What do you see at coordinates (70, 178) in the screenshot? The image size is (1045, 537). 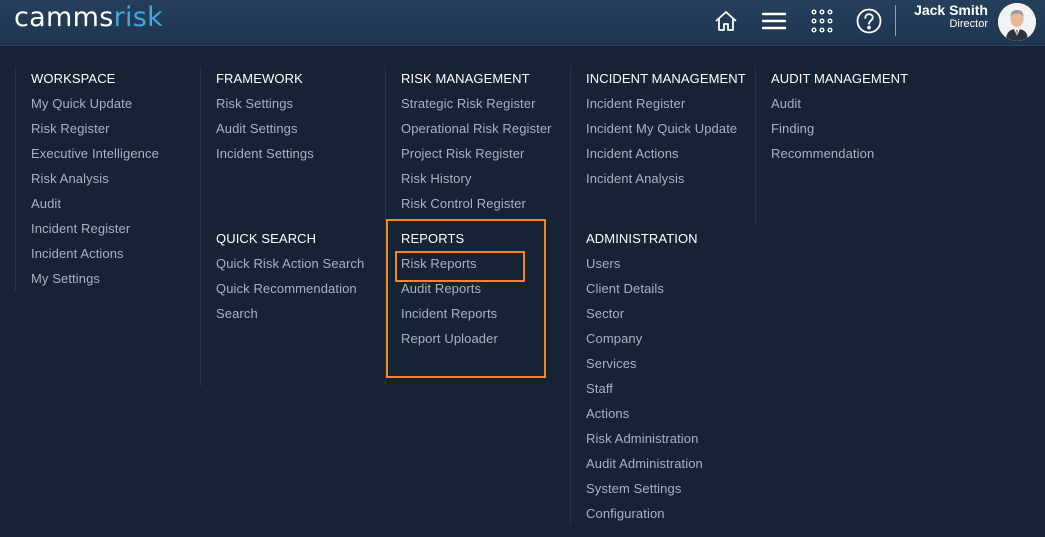 I see `workspace-item-risk-analysis: Risk Analysis` at bounding box center [70, 178].